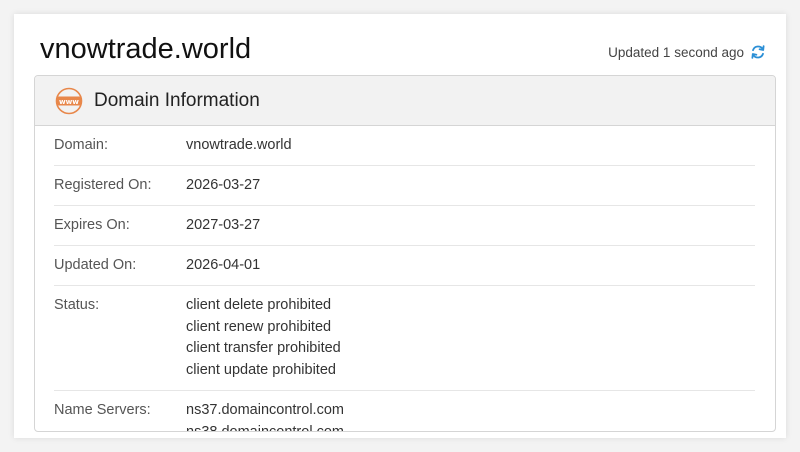 This screenshot has height=452, width=800. What do you see at coordinates (103, 185) in the screenshot?
I see `registered-label: Registered On:` at bounding box center [103, 185].